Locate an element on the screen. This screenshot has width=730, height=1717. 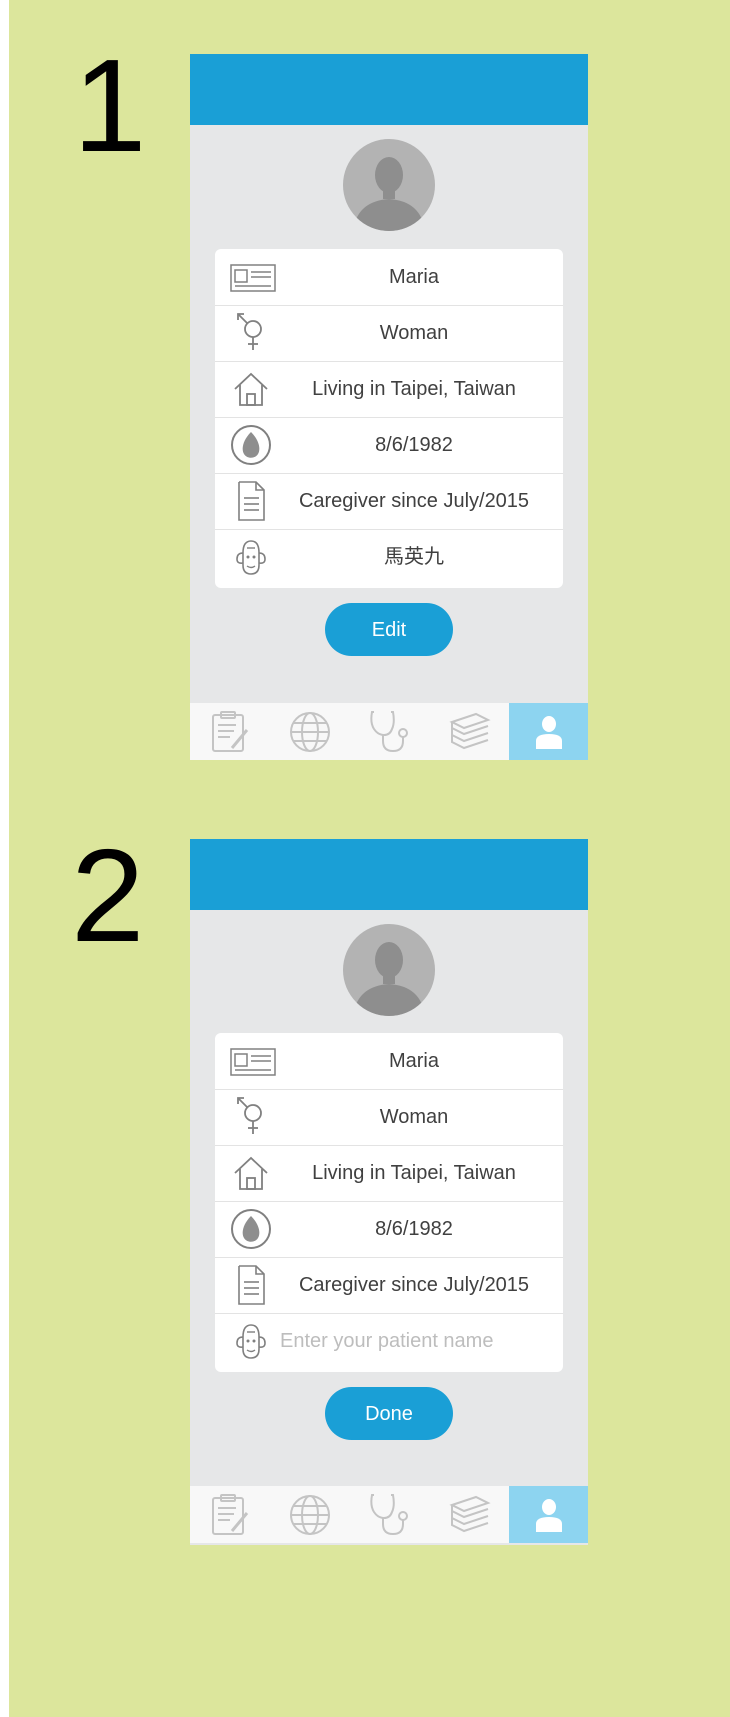
patient-name-value: 馬英九 is located at coordinates (414, 557).